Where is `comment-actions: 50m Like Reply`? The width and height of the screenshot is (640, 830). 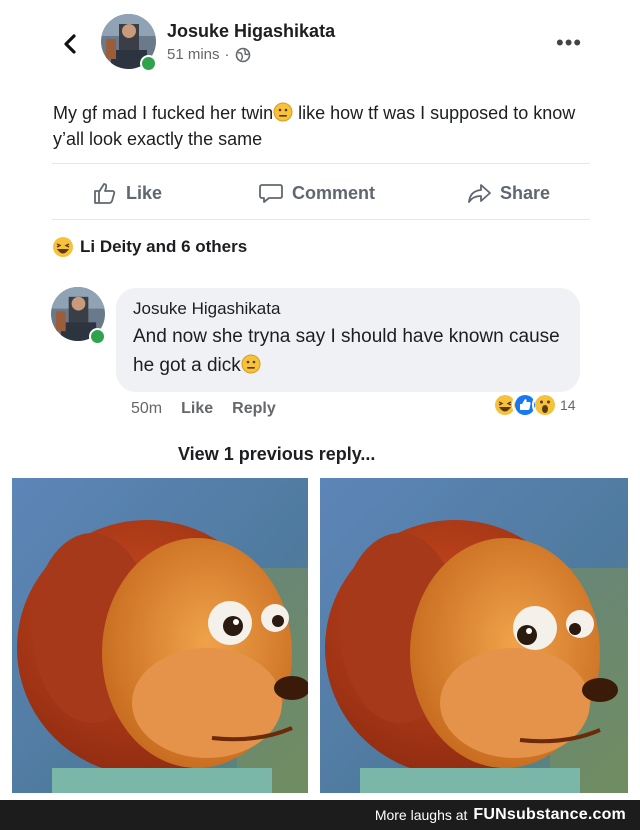 comment-actions: 50m Like Reply is located at coordinates (203, 409).